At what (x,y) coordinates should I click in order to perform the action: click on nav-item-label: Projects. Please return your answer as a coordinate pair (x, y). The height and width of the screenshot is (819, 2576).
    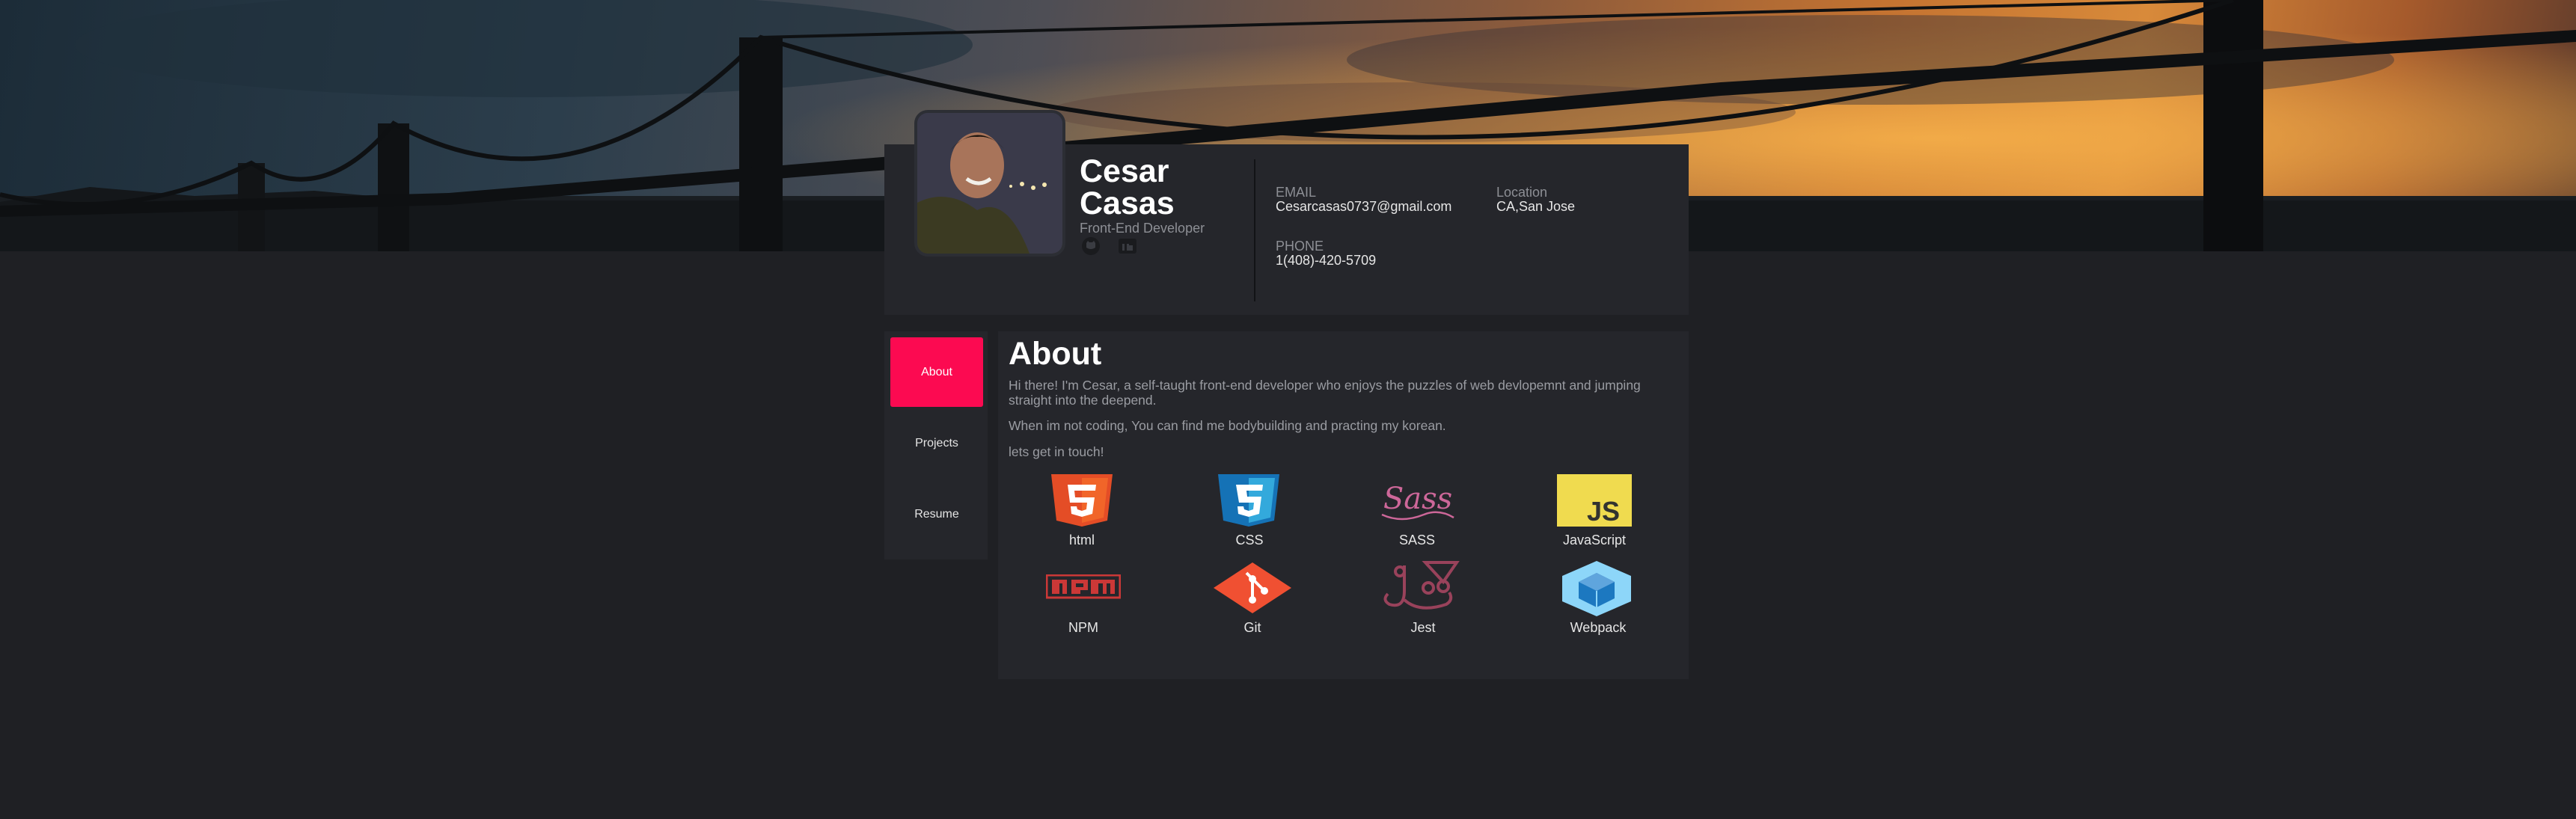
    Looking at the image, I should click on (937, 443).